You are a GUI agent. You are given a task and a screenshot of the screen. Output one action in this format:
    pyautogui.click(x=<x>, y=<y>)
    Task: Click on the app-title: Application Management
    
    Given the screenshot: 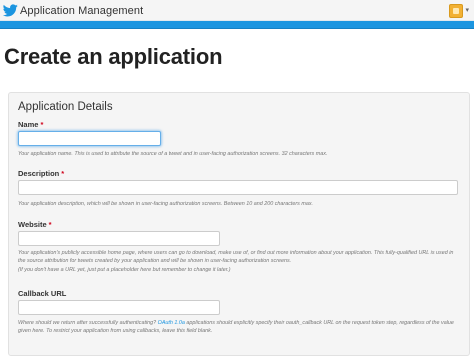 What is the action you would take?
    pyautogui.click(x=82, y=10)
    